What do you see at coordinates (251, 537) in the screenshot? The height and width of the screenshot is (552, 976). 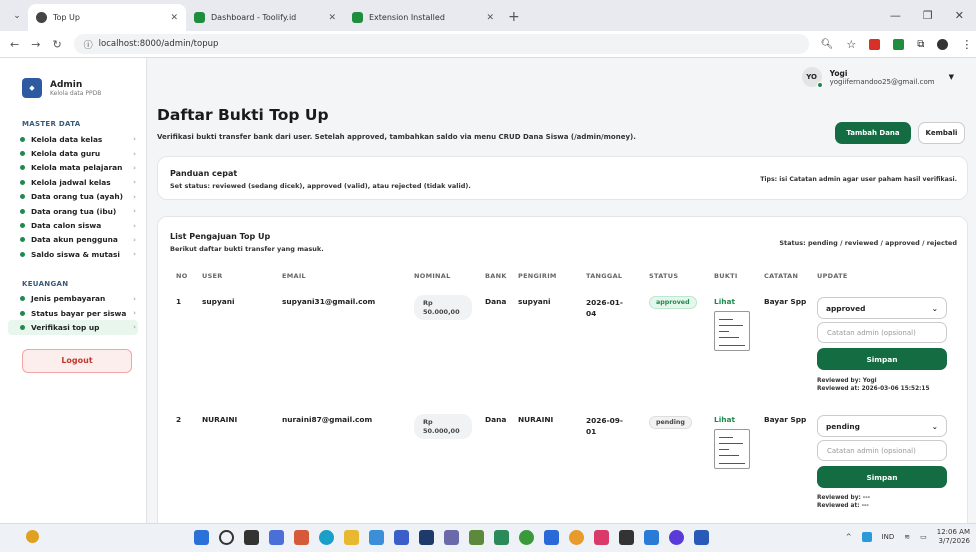 I see `task-view-icon` at bounding box center [251, 537].